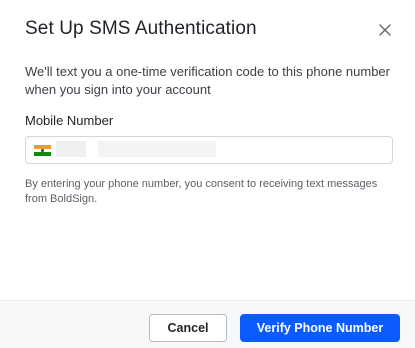 The image size is (415, 348). Describe the element at coordinates (188, 328) in the screenshot. I see `cancel-button: Cancel` at that location.